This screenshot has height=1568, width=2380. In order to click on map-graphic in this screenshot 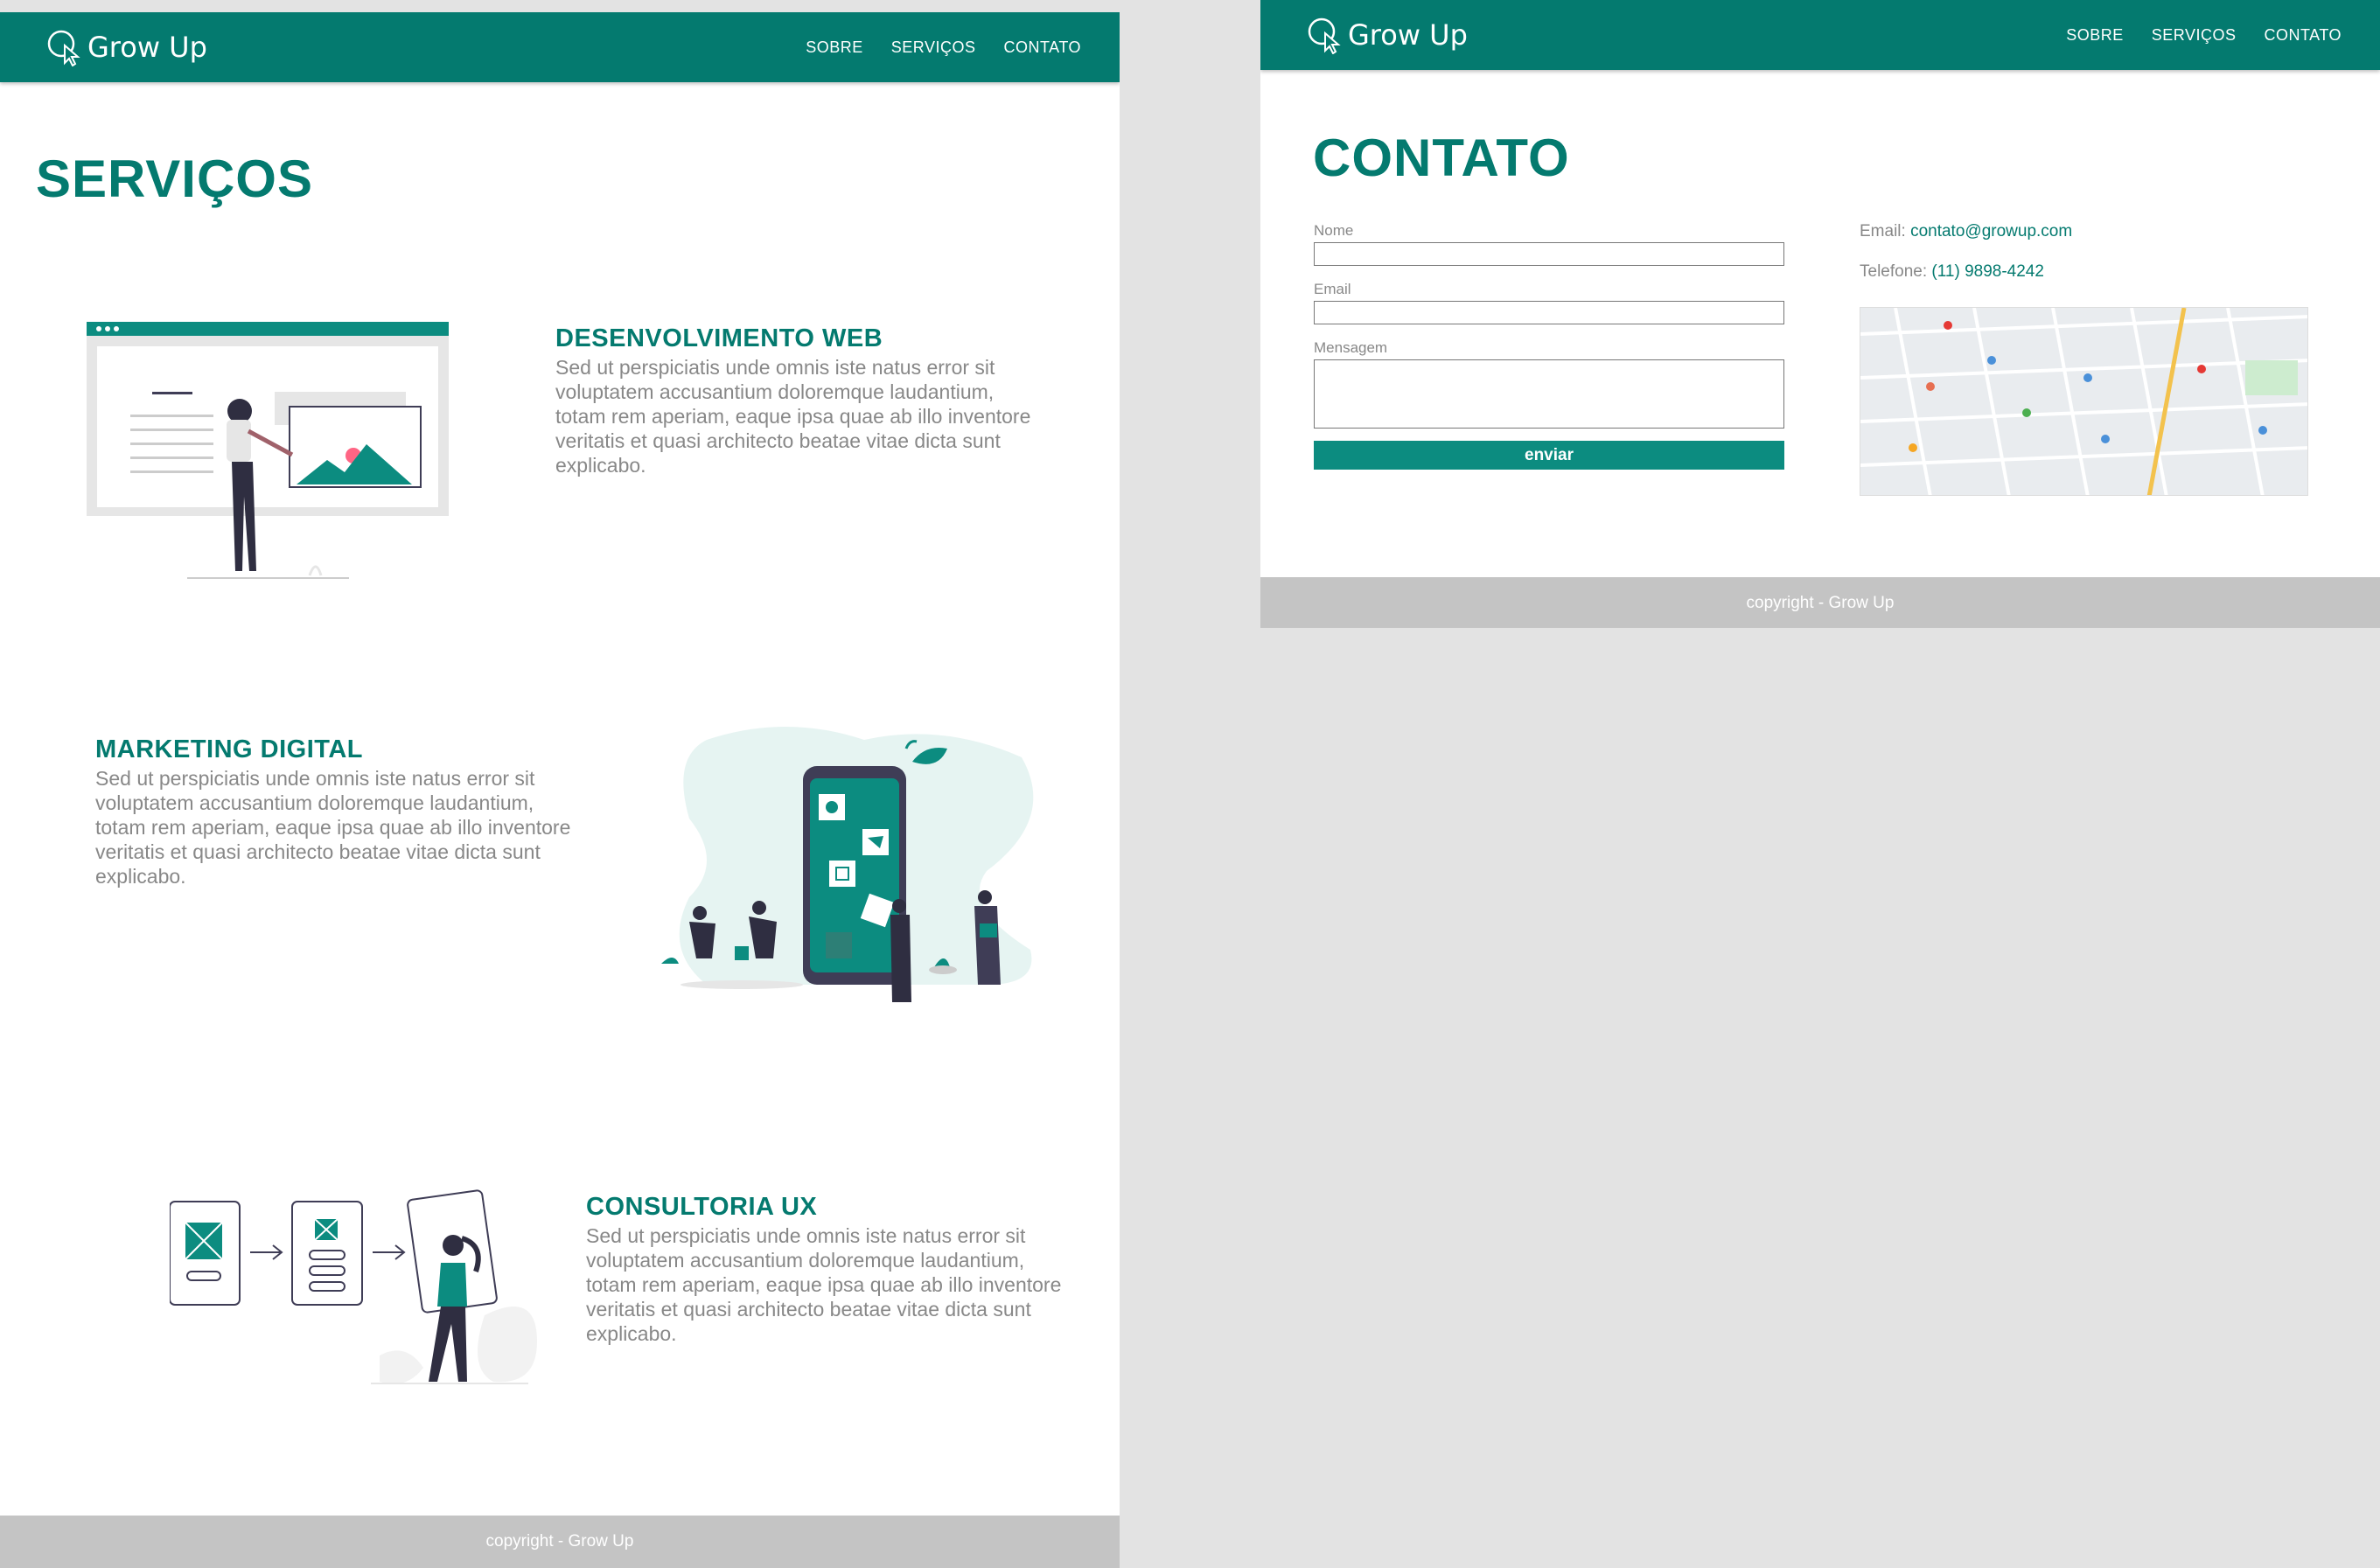, I will do `click(2083, 401)`.